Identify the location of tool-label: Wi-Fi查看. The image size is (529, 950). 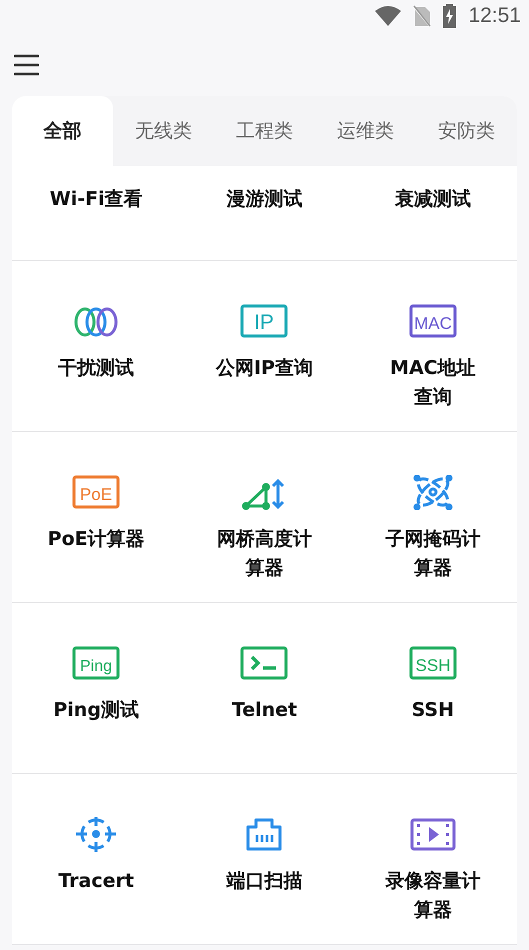
(96, 199).